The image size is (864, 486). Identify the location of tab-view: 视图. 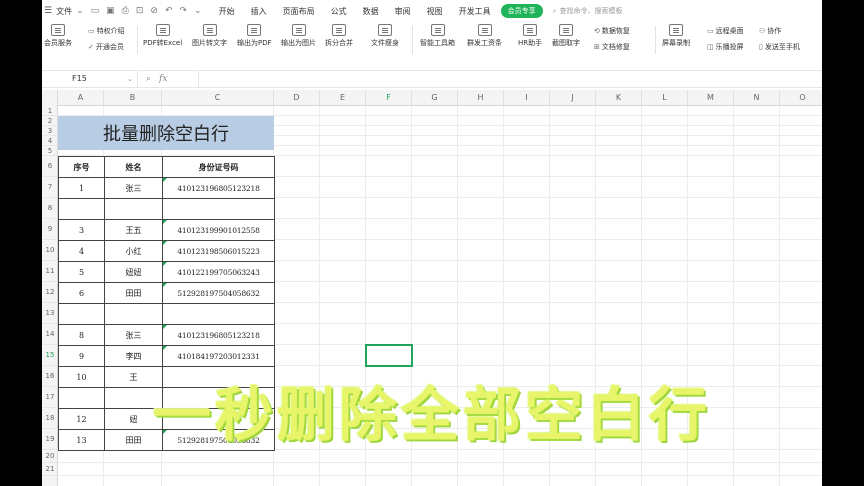
(435, 11).